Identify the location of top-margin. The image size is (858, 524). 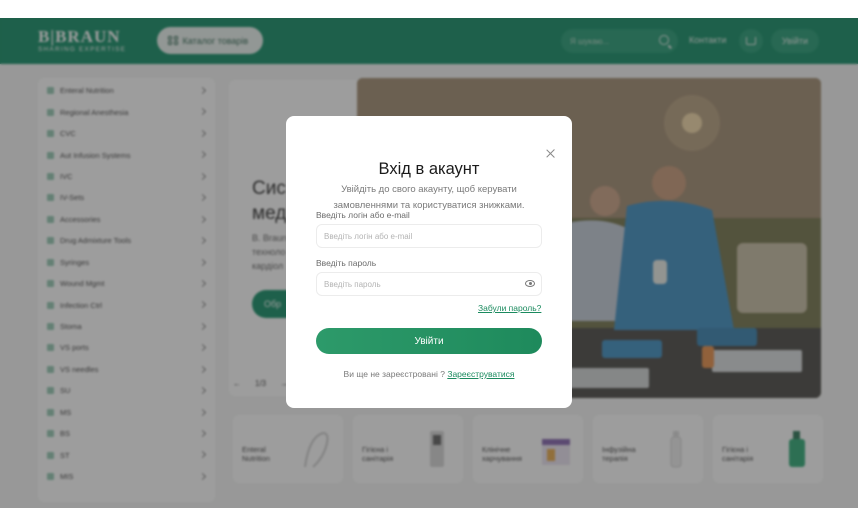
(429, 9).